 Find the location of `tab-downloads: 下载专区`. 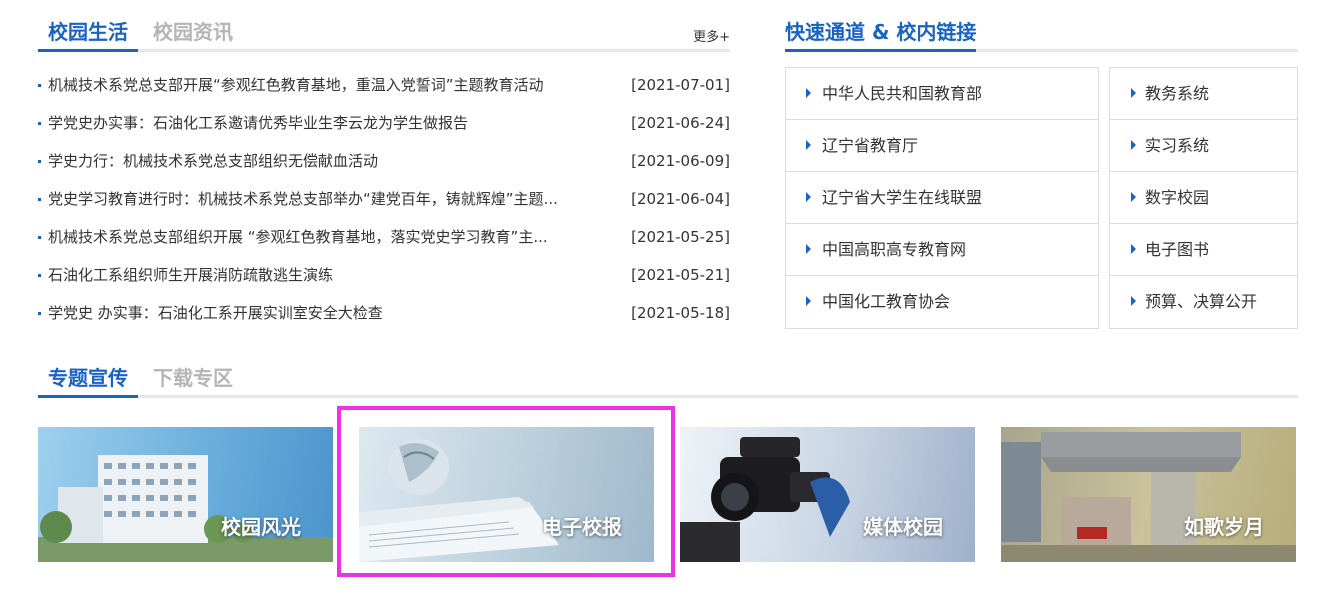

tab-downloads: 下载专区 is located at coordinates (193, 382).